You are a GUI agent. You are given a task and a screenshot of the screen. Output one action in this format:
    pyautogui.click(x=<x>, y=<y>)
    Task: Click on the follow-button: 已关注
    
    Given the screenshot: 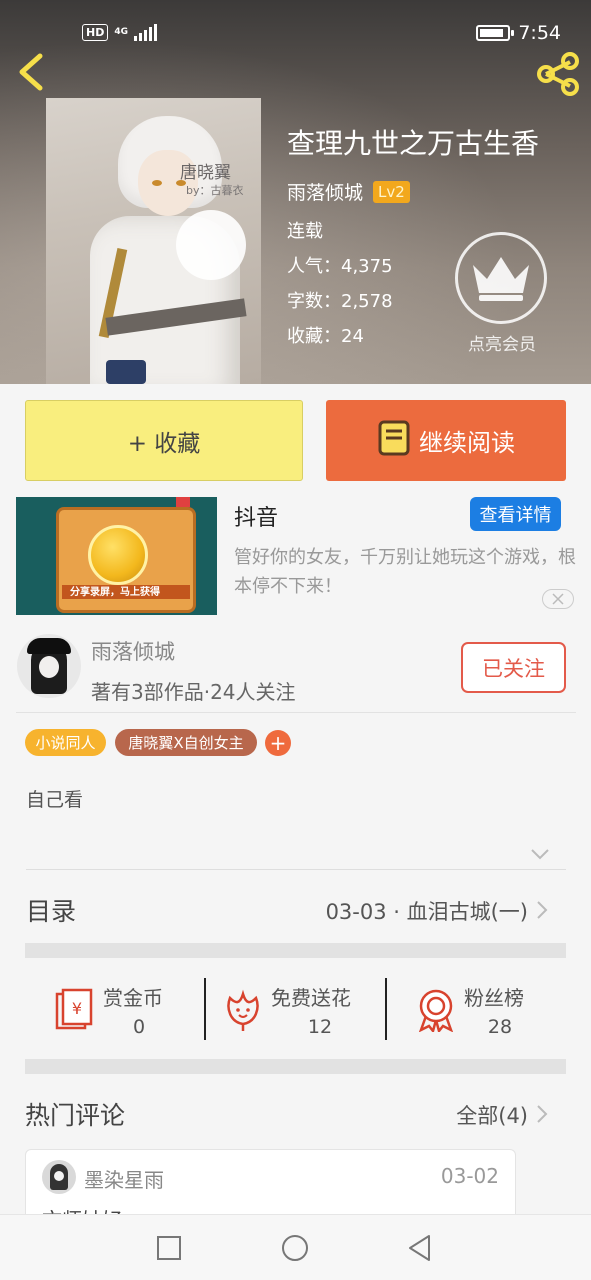 What is the action you would take?
    pyautogui.click(x=513, y=667)
    